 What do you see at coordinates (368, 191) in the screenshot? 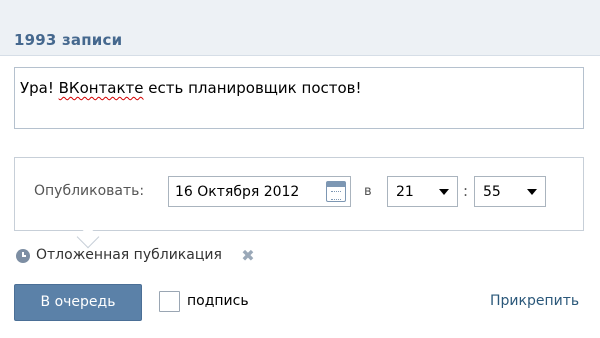
I see `at-label: в` at bounding box center [368, 191].